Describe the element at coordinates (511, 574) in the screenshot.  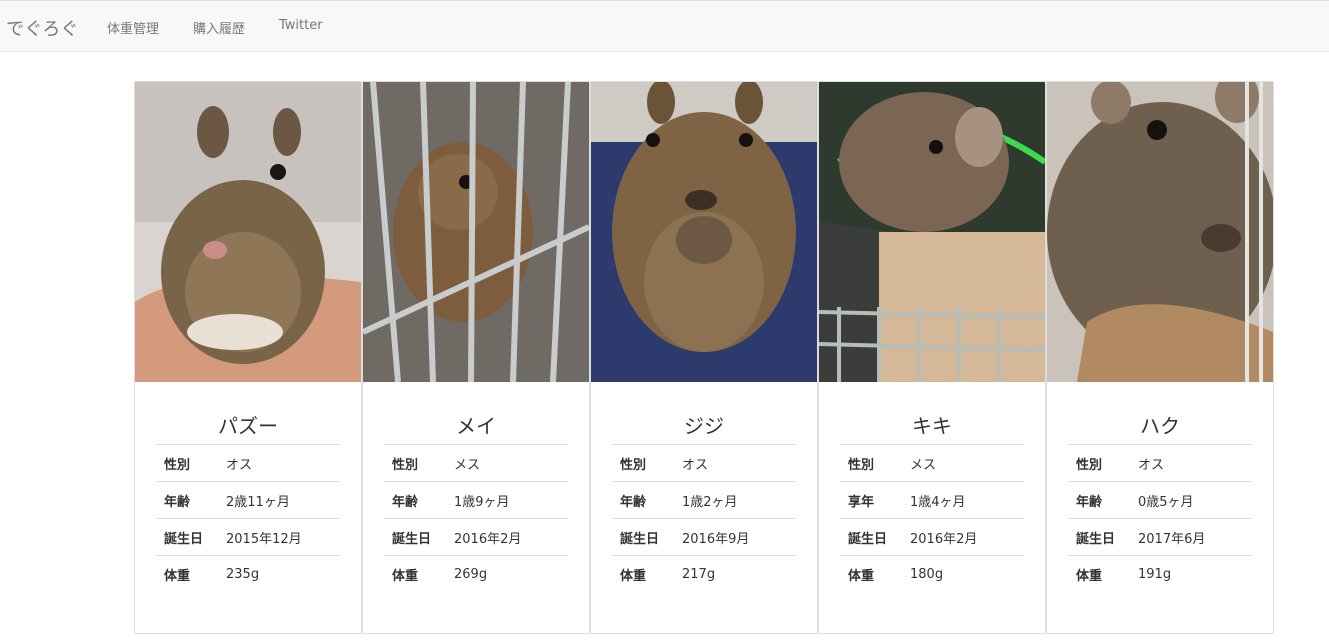
I see `info-value: 269g` at that location.